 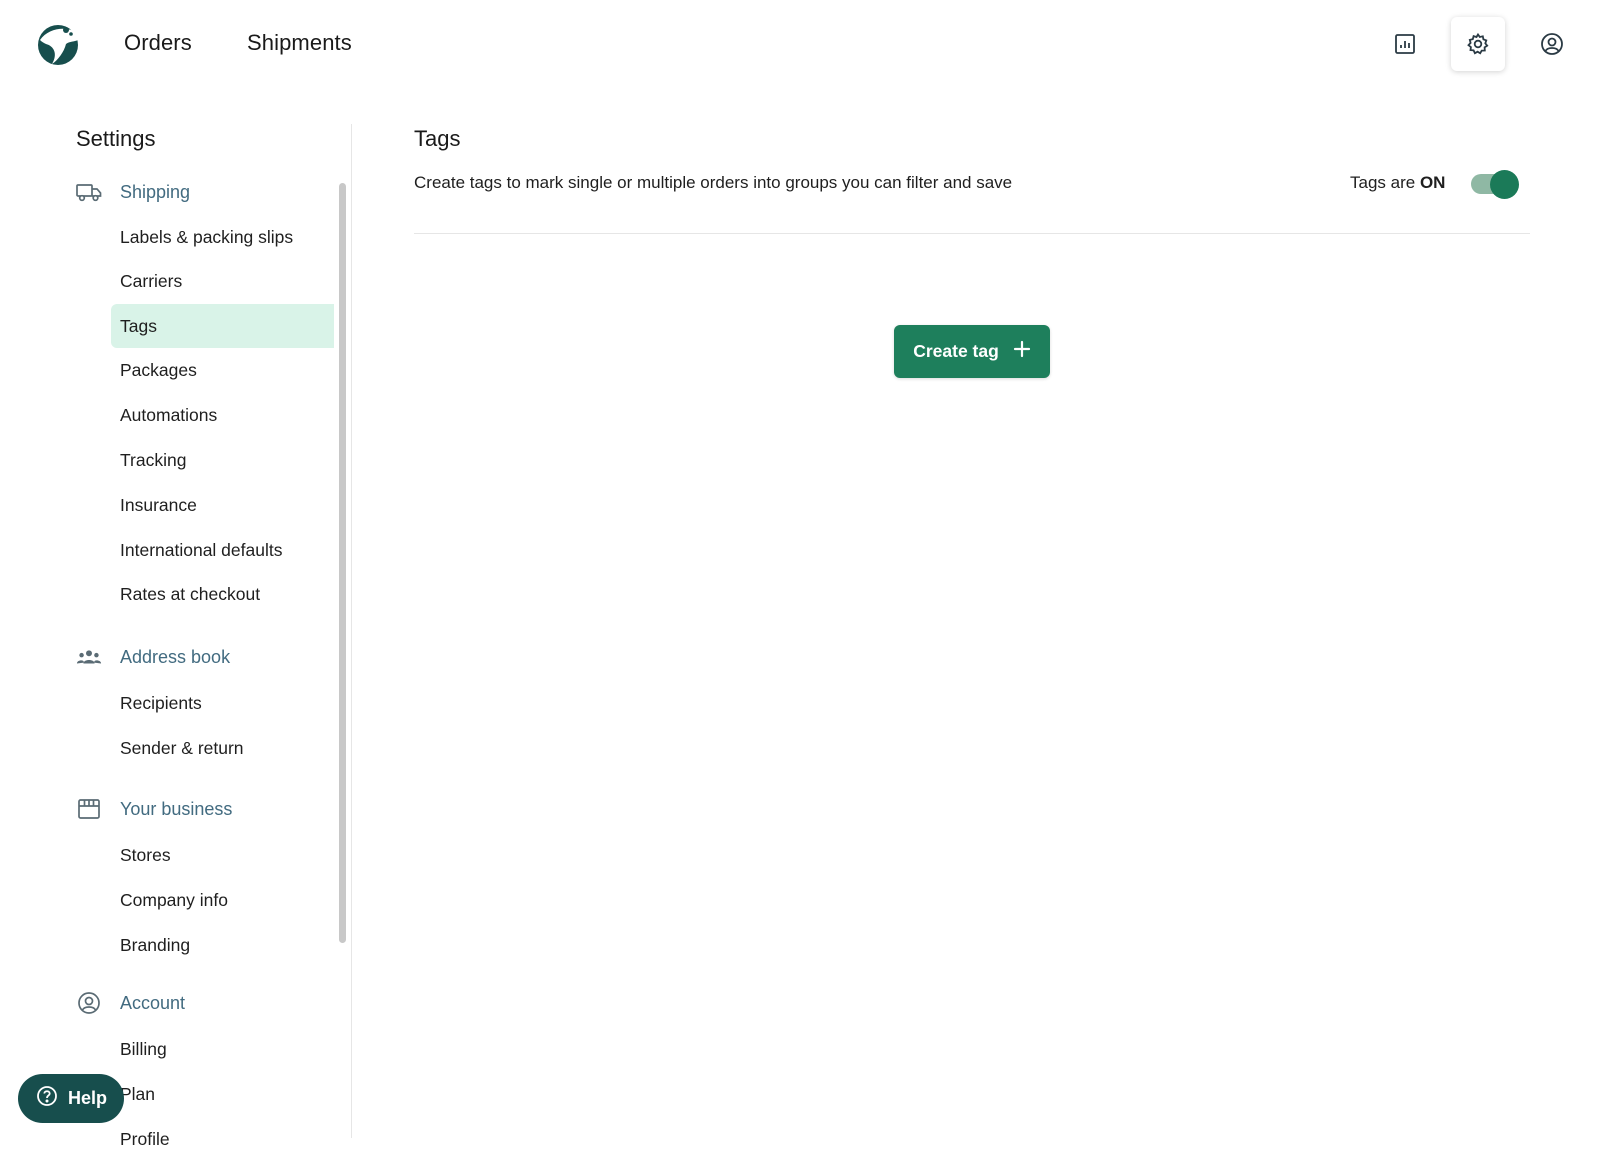 What do you see at coordinates (222, 1094) in the screenshot?
I see `sidebar-item-plan: Plan` at bounding box center [222, 1094].